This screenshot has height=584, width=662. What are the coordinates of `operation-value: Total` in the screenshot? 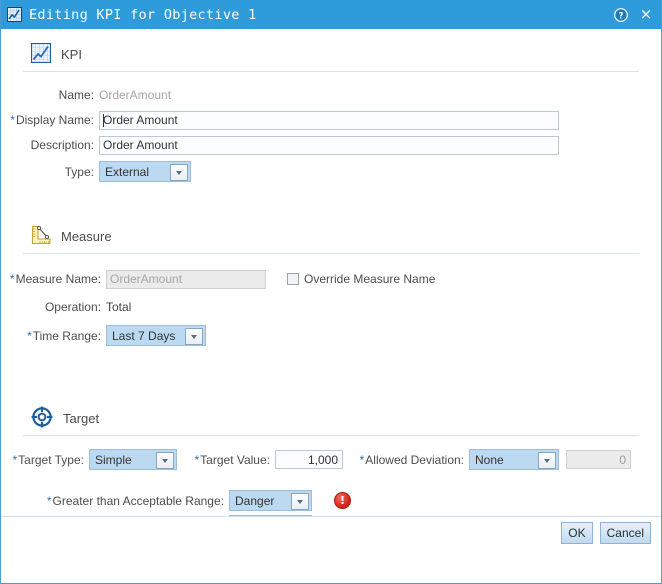 It's located at (119, 307).